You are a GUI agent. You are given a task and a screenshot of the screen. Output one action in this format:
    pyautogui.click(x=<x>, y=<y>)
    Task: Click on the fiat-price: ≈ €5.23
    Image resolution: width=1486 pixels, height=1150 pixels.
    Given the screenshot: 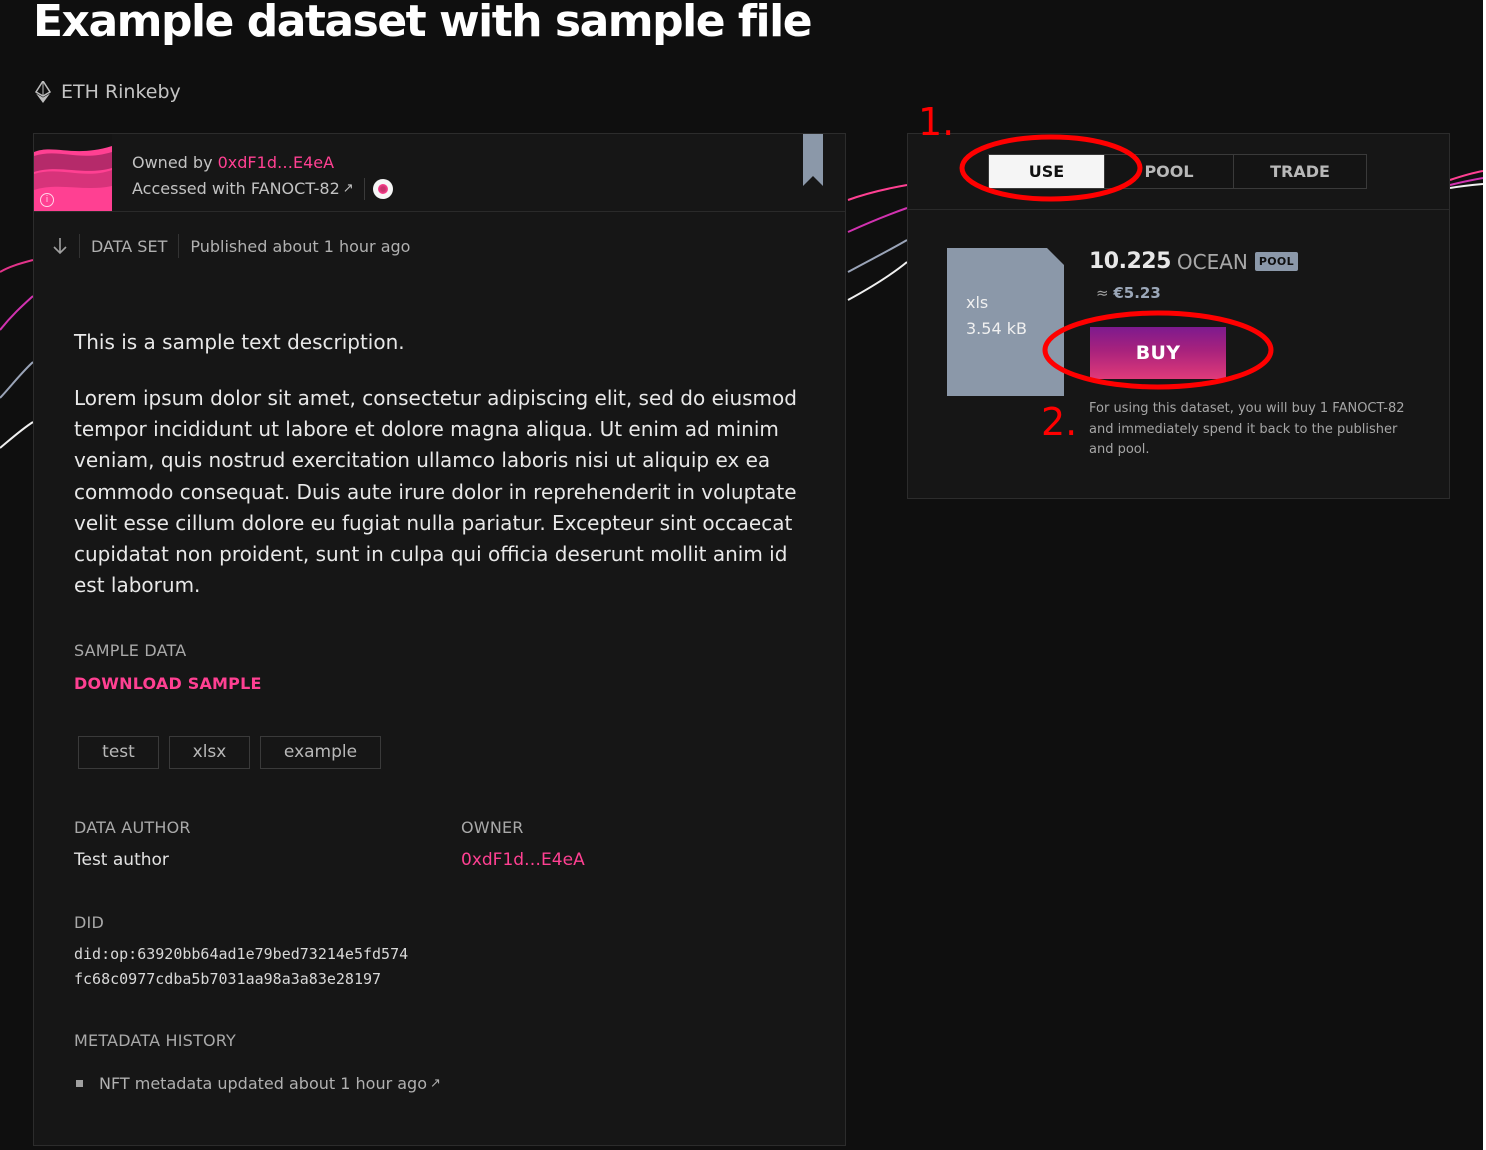 What is the action you would take?
    pyautogui.click(x=1128, y=293)
    